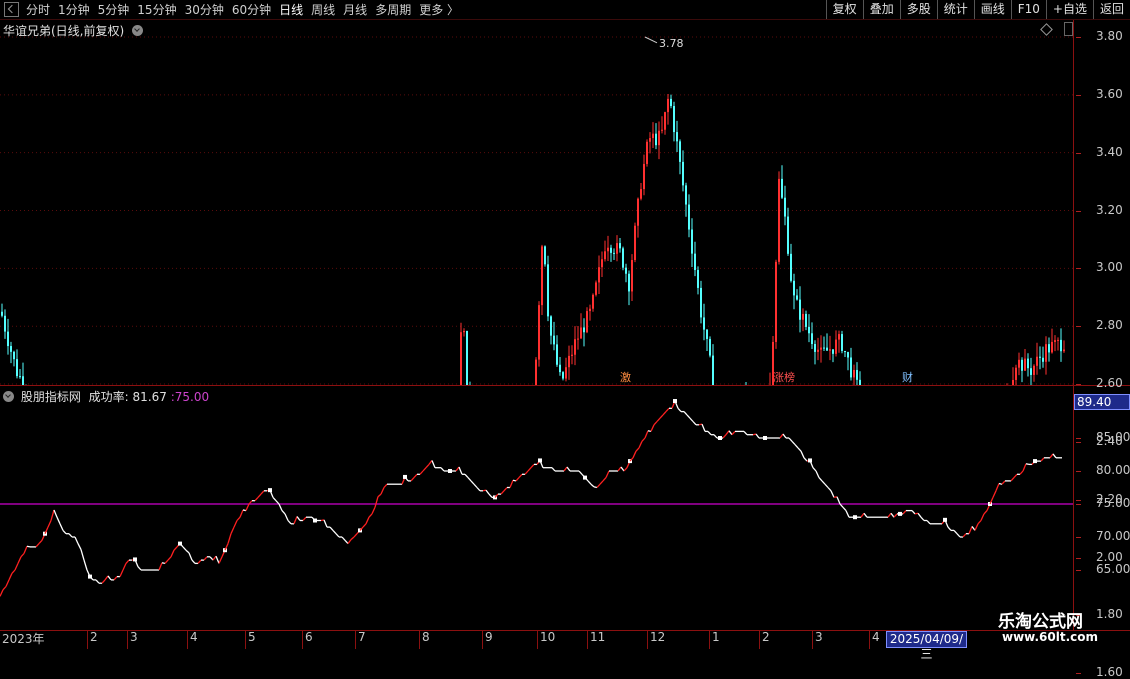 This screenshot has height=679, width=1130. I want to click on x-tick, so click(812, 640).